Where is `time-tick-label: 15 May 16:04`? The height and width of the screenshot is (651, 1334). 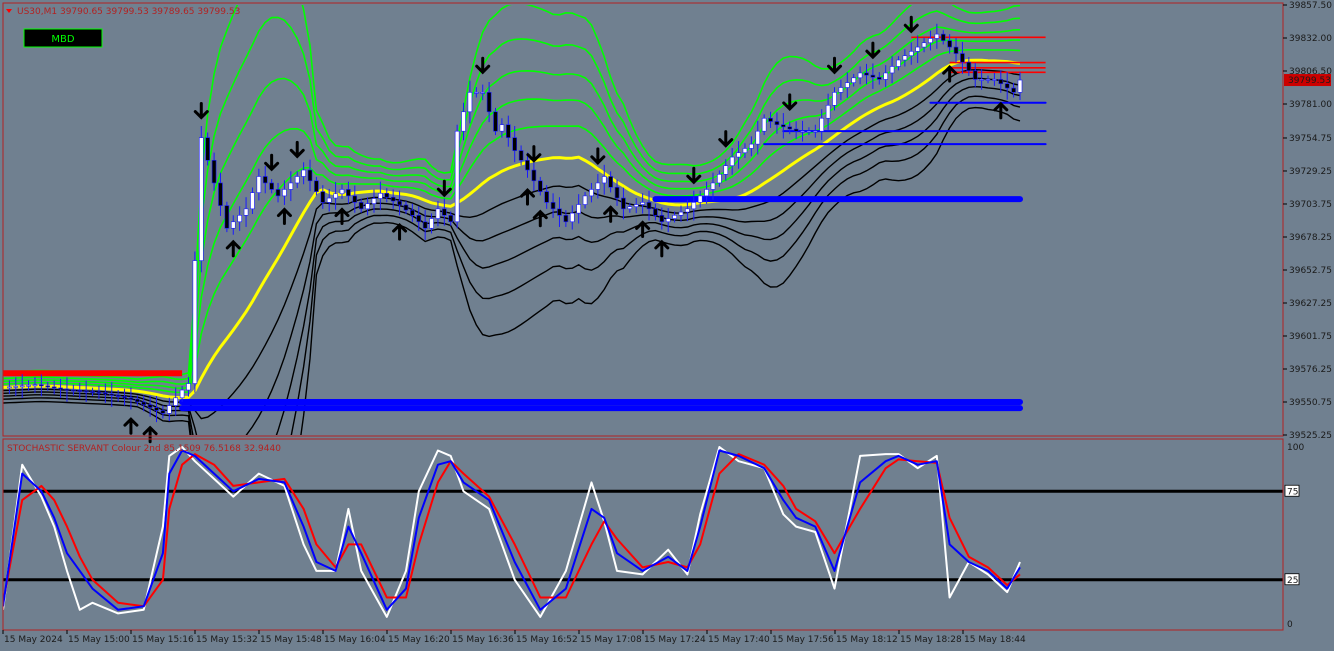
time-tick-label: 15 May 16:04 is located at coordinates (355, 640).